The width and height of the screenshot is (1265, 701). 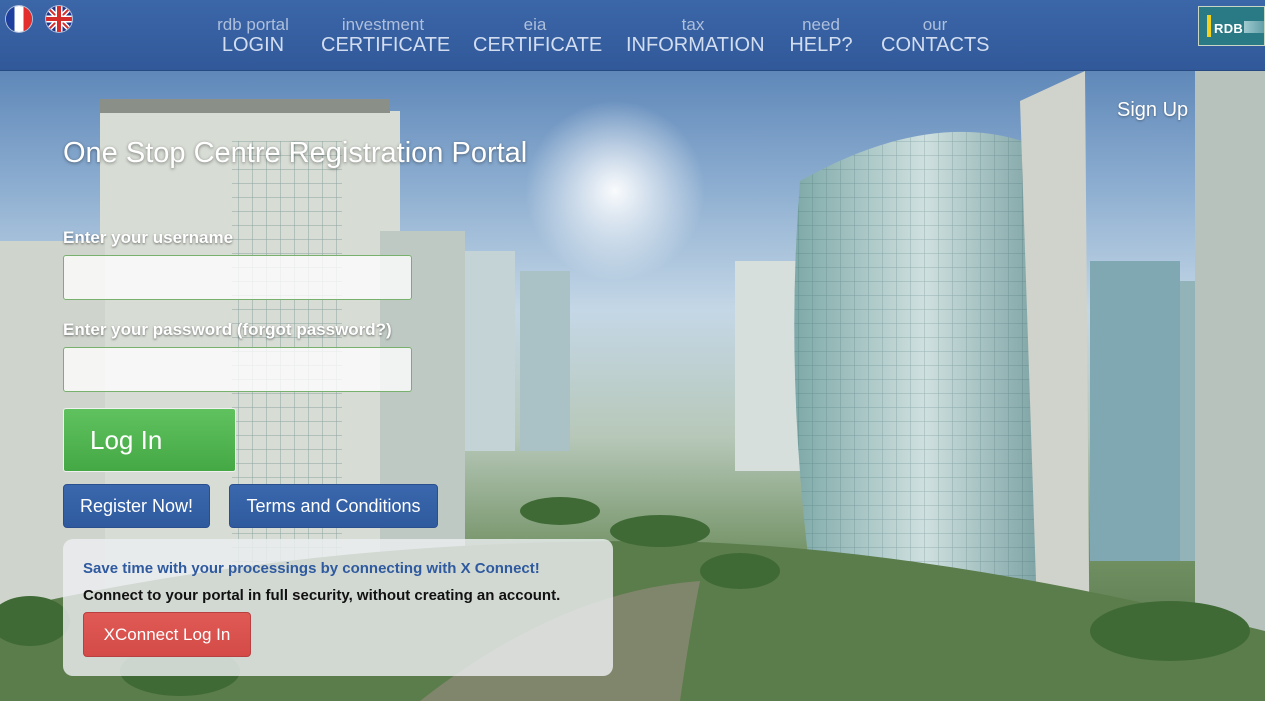 I want to click on logo-text: RDB, so click(x=1229, y=28).